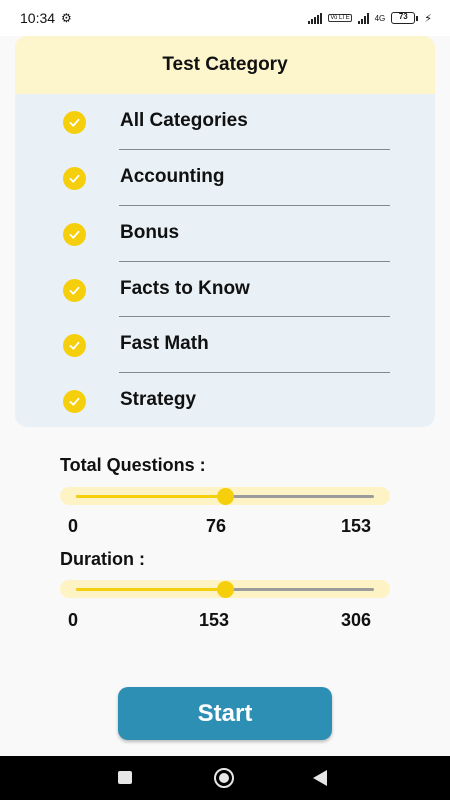 The height and width of the screenshot is (800, 450). I want to click on duration-value: 153, so click(214, 620).